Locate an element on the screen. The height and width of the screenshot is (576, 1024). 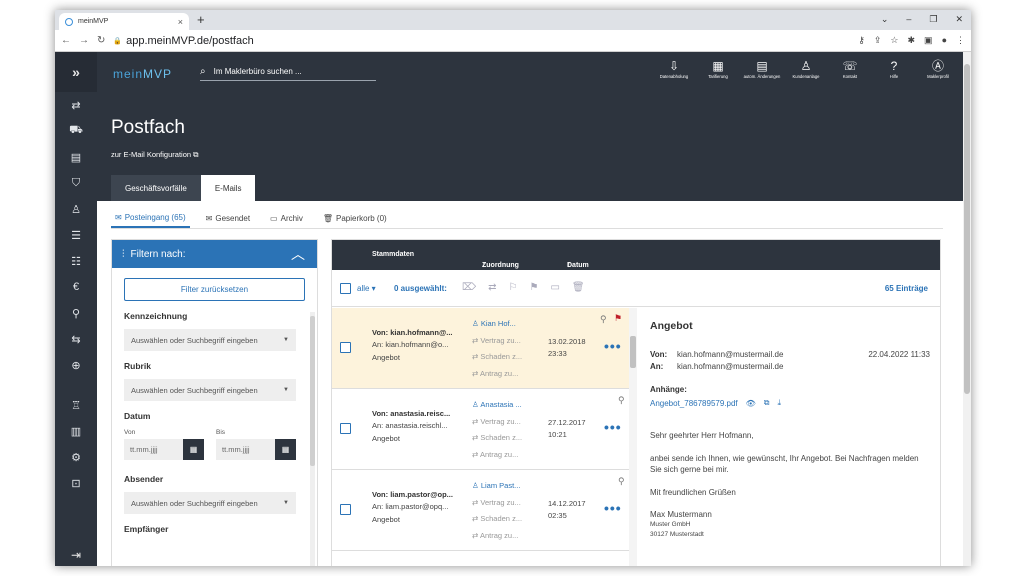
tab-gesendet: ✉ Gesendet is located at coordinates (228, 218).